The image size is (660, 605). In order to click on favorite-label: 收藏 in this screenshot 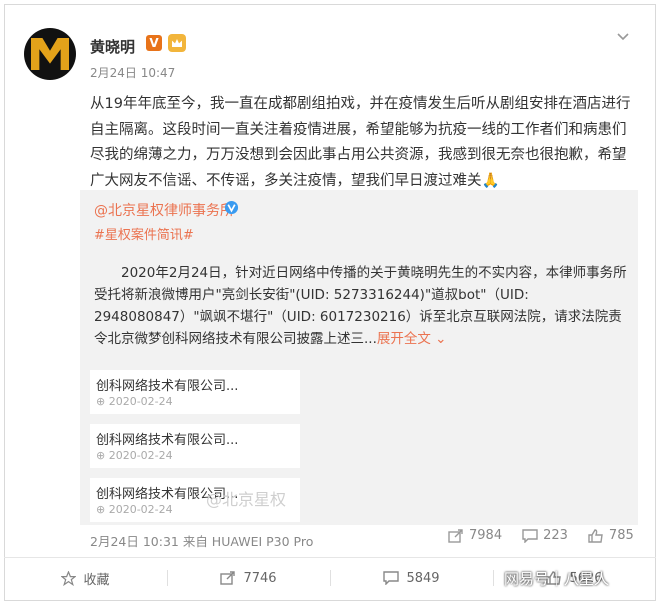, I will do `click(96, 580)`.